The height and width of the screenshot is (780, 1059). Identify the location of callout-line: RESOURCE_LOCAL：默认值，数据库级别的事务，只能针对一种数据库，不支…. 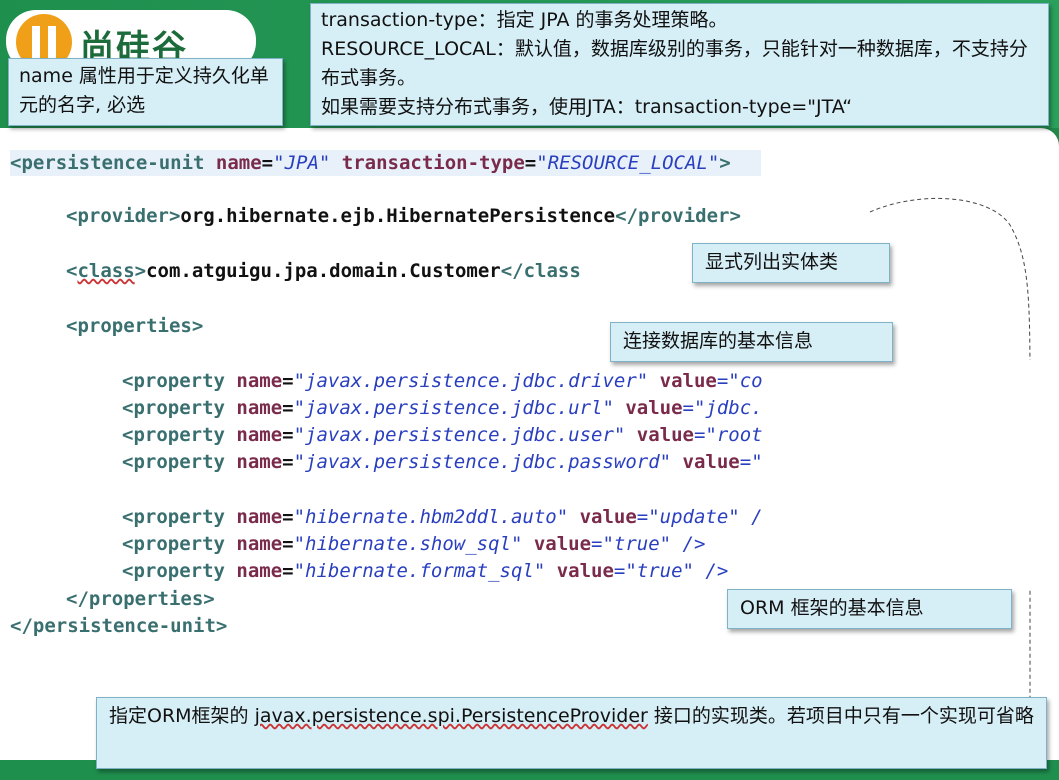
(674, 63).